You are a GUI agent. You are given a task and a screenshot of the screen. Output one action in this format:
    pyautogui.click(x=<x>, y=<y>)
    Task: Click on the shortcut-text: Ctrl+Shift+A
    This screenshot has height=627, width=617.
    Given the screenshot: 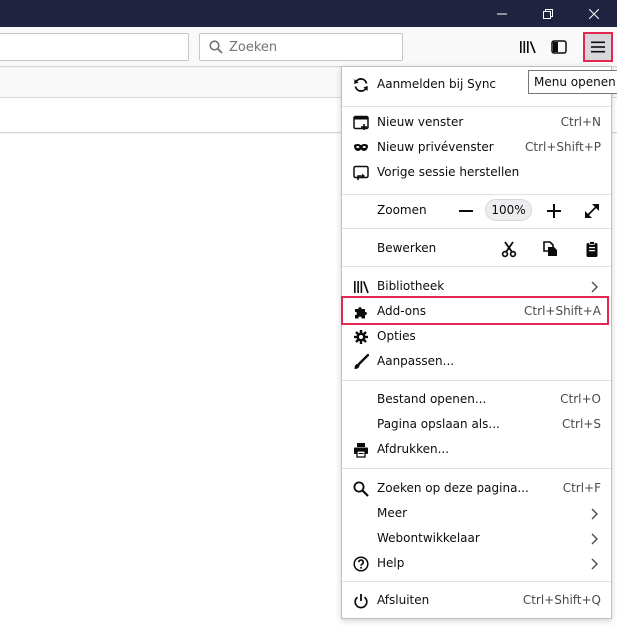 What is the action you would take?
    pyautogui.click(x=562, y=311)
    